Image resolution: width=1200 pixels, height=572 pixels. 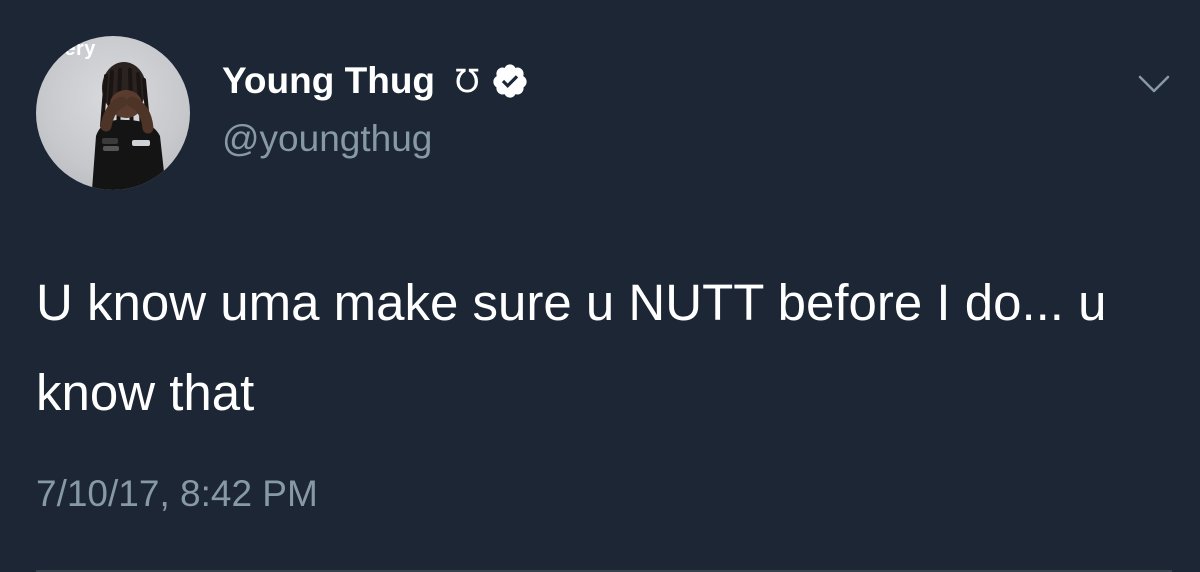 What do you see at coordinates (73, 49) in the screenshot?
I see `avatar-watermark-text: ffery` at bounding box center [73, 49].